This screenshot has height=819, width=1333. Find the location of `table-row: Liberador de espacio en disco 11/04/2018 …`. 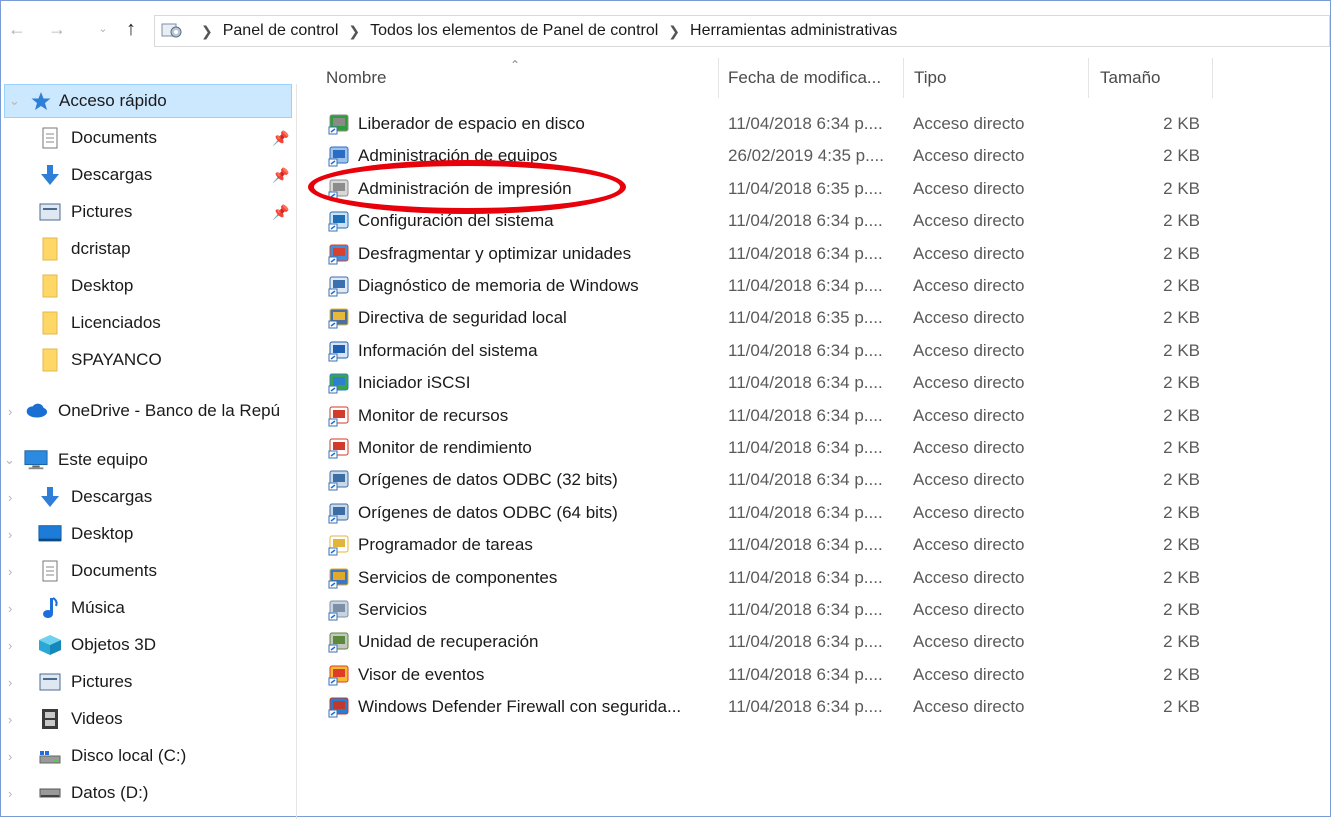

table-row: Liberador de espacio en disco 11/04/2018 … is located at coordinates (770, 124).